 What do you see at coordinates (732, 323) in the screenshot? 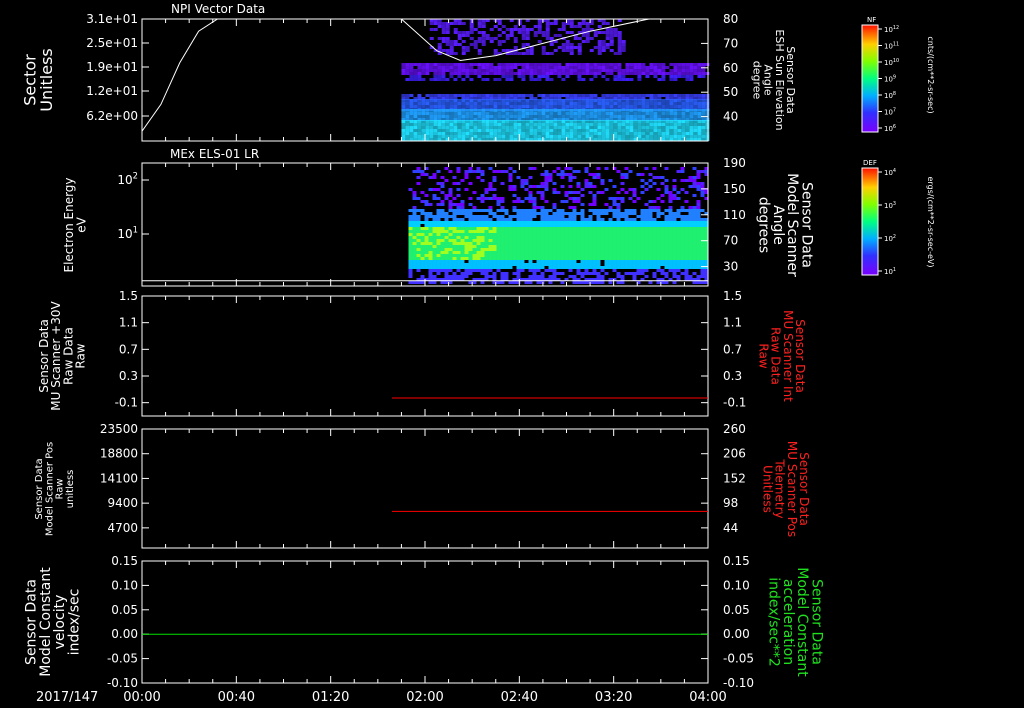
I see `panel3-right-label: 1.1` at bounding box center [732, 323].